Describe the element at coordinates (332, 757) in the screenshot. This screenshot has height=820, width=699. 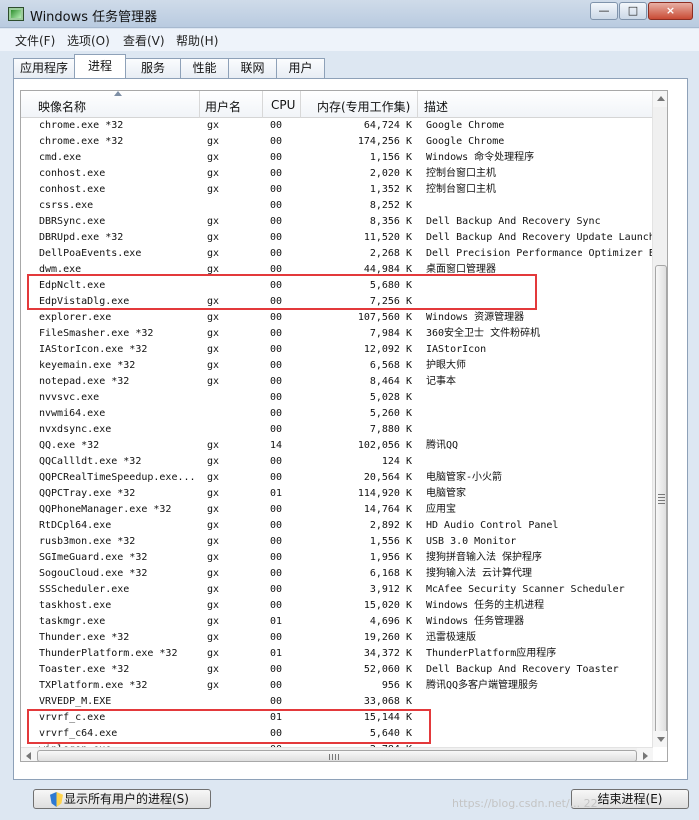
I see `thumb-grip-line` at that location.